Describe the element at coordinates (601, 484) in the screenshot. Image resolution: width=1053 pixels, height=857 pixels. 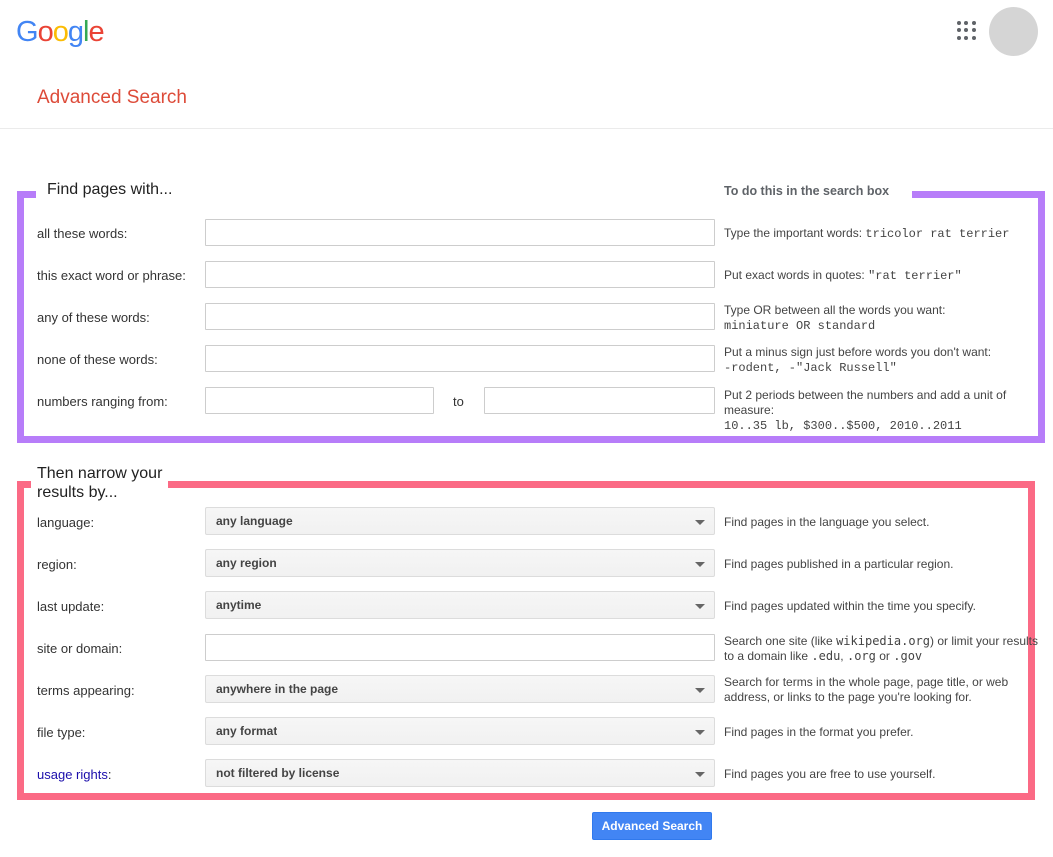
I see `narrow-edge-top-right` at that location.